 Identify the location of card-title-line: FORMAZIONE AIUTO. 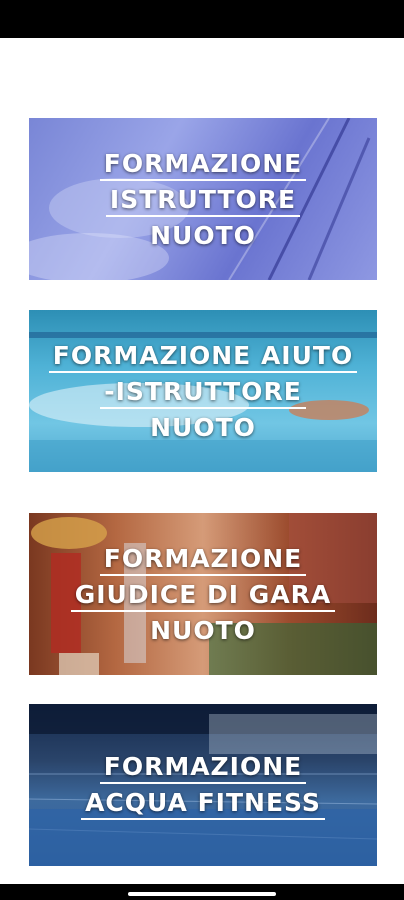
(203, 356).